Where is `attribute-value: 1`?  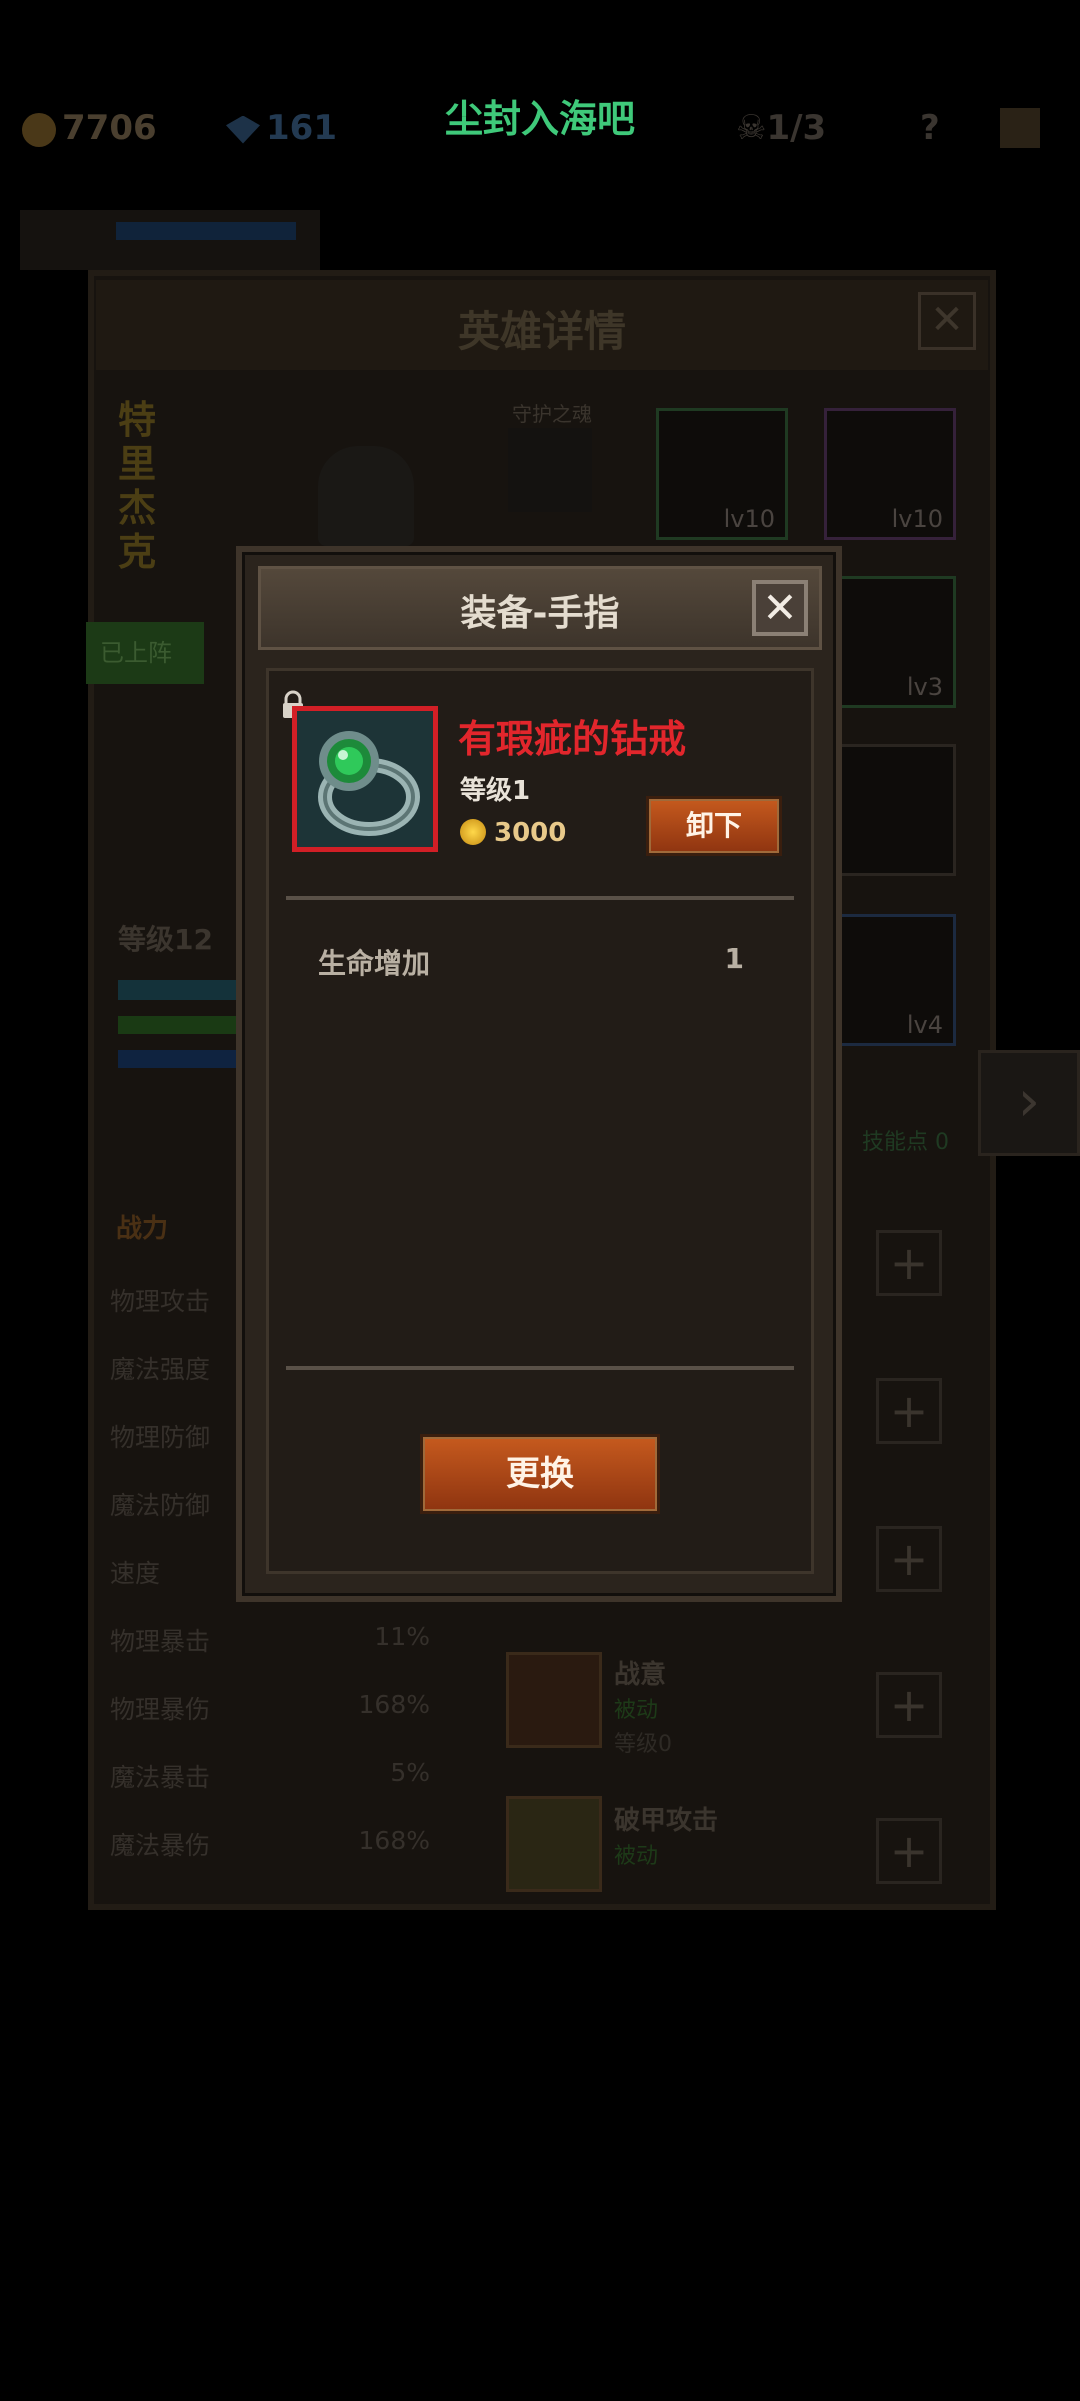
attribute-value: 1 is located at coordinates (734, 958).